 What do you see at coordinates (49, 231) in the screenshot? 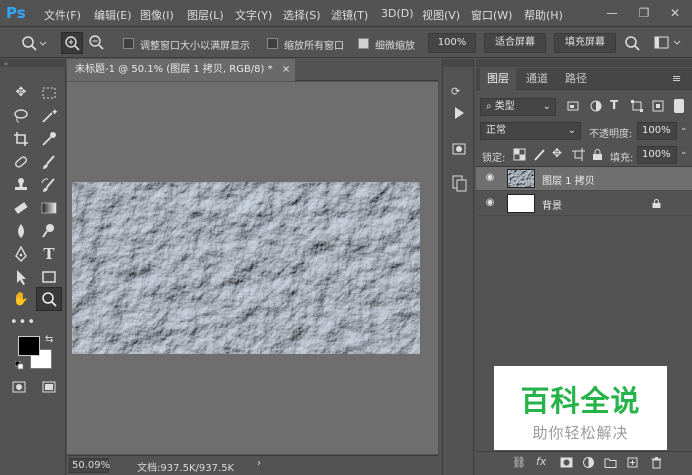
I see `dodge-tool-icon` at bounding box center [49, 231].